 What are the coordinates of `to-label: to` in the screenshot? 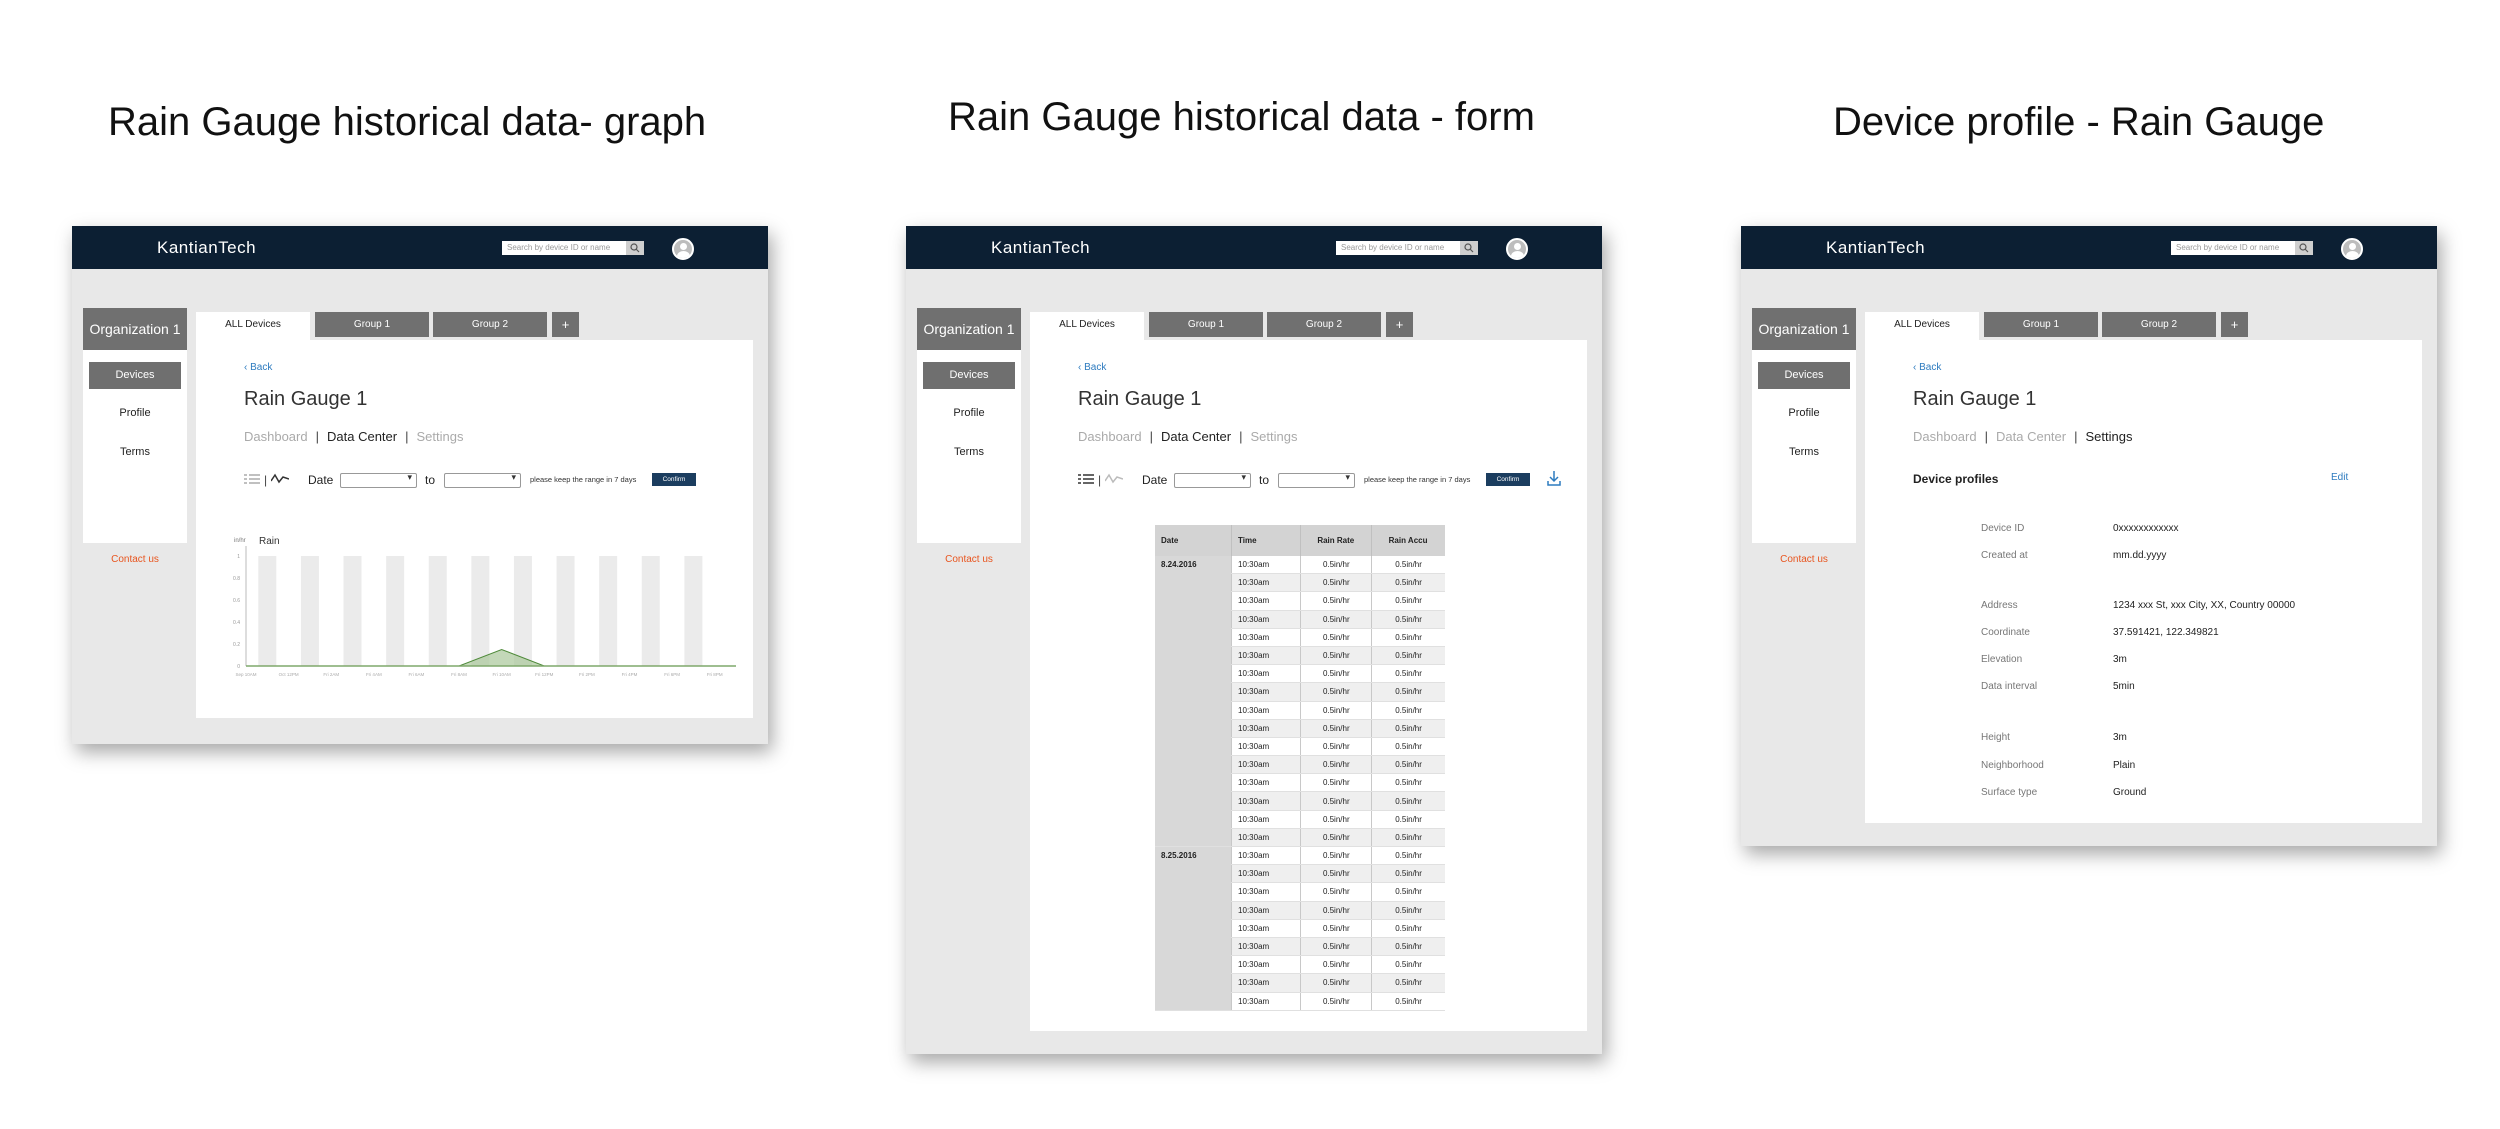 It's located at (1264, 480).